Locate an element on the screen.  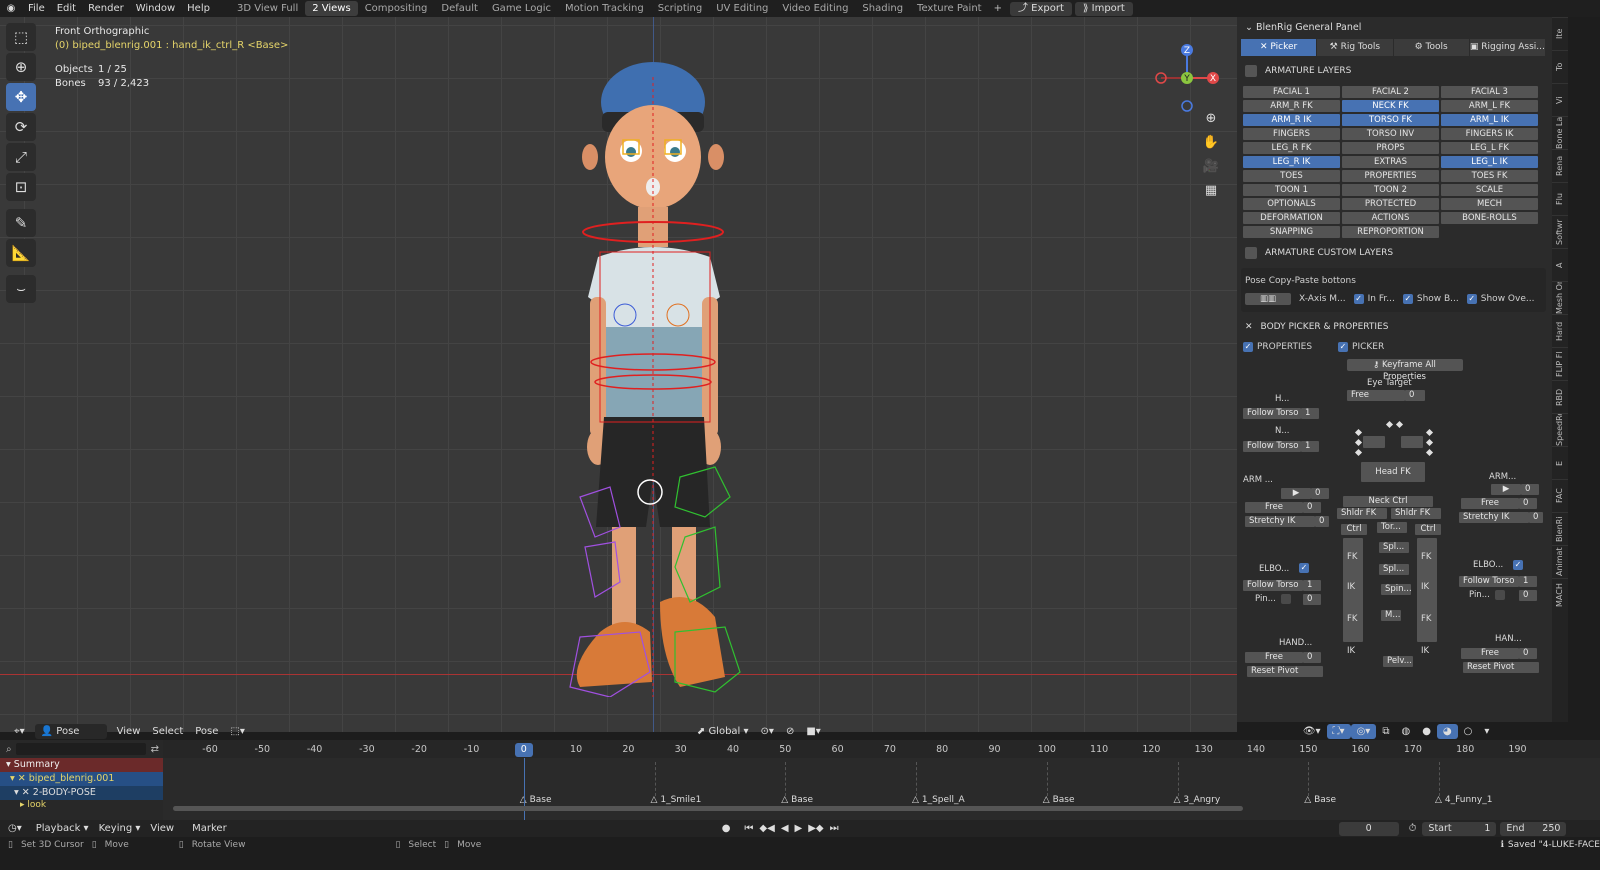
sidebar-tab: E is located at coordinates (1560, 462).